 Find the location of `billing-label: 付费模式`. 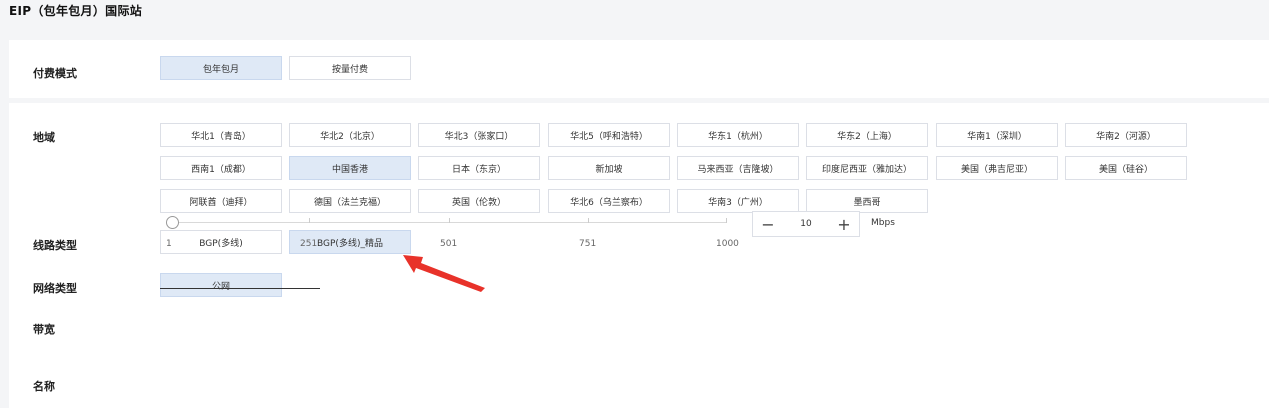

billing-label: 付费模式 is located at coordinates (55, 73).